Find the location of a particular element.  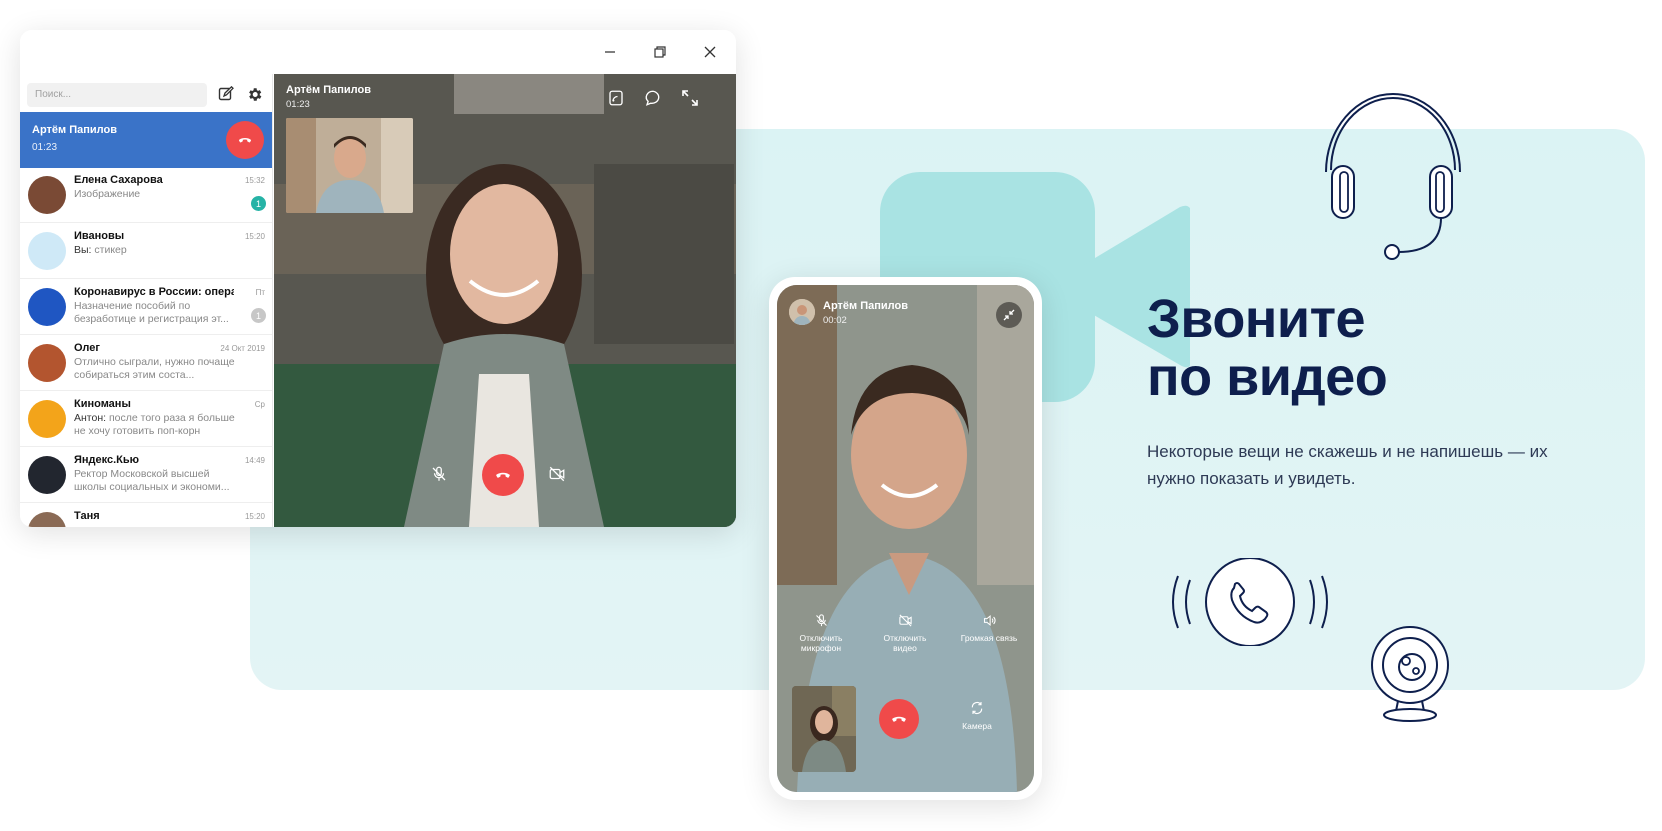

hangup-button is located at coordinates (245, 140).